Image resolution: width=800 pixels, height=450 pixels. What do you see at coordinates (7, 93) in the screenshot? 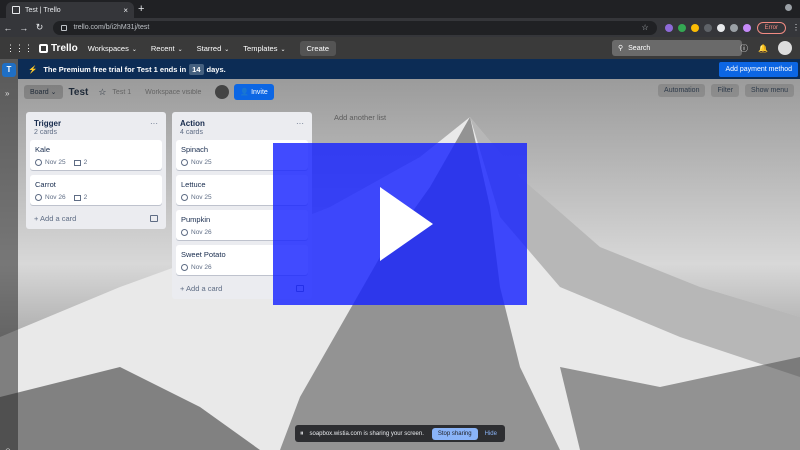
I see `expand-sidebar-icon: »` at bounding box center [7, 93].